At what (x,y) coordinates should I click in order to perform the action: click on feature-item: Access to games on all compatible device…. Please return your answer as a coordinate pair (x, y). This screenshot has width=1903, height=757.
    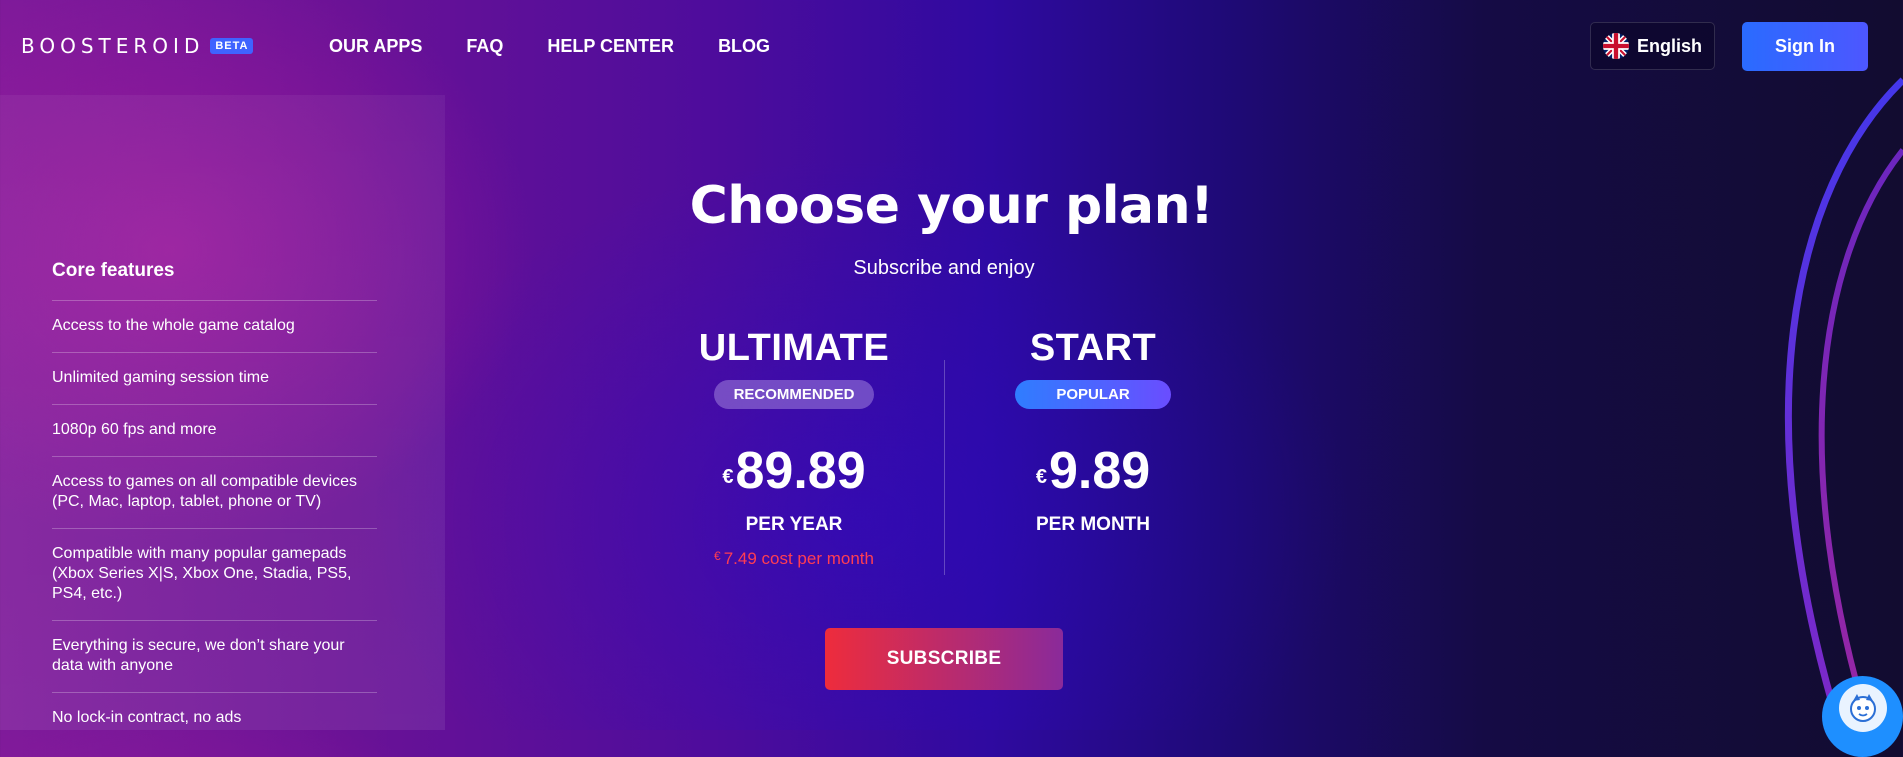
    Looking at the image, I should click on (214, 492).